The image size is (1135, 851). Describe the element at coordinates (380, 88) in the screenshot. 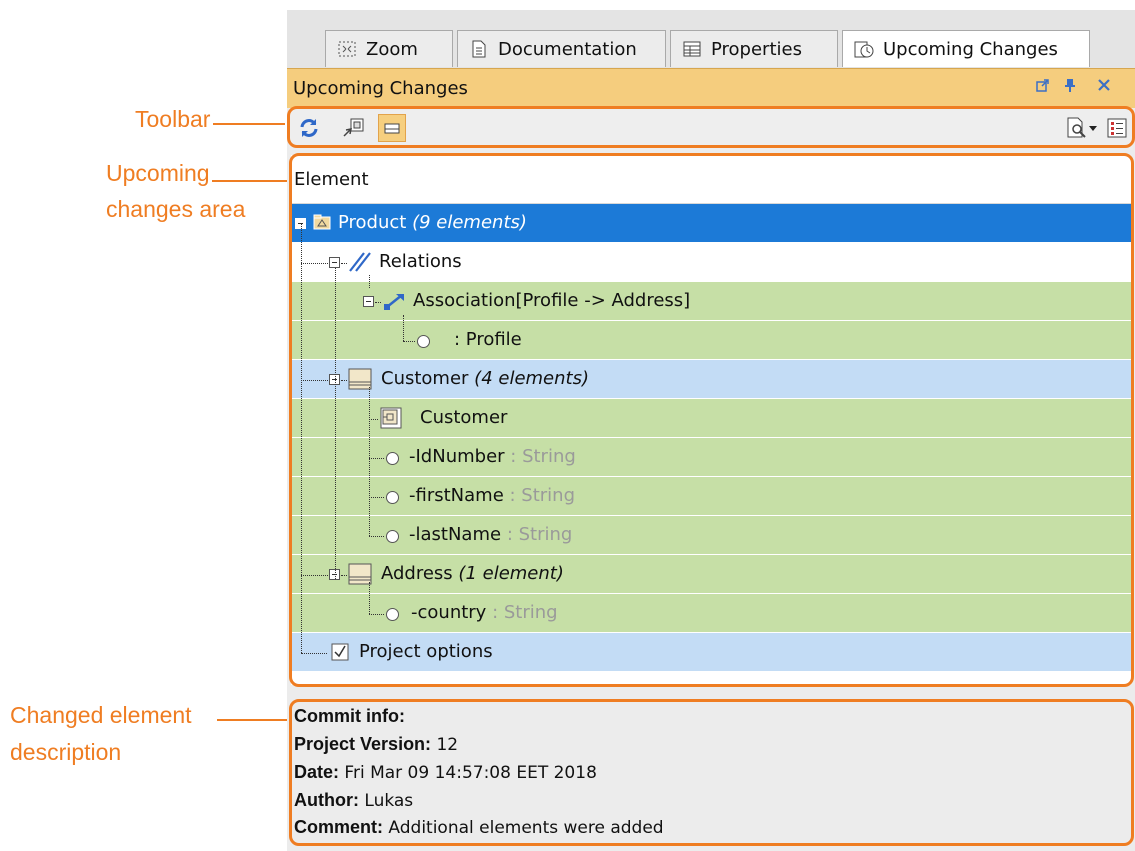

I see `panel-title: Upcoming Changes` at that location.